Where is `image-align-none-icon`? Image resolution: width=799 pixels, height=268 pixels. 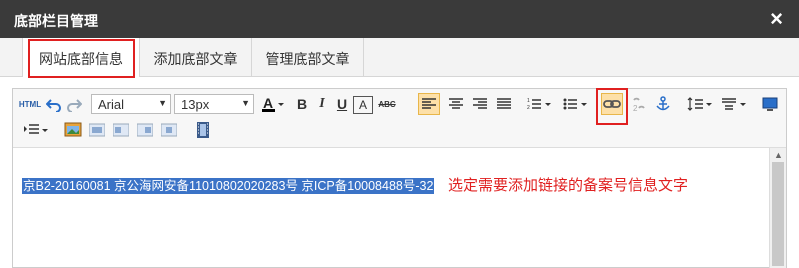 image-align-none-icon is located at coordinates (97, 130).